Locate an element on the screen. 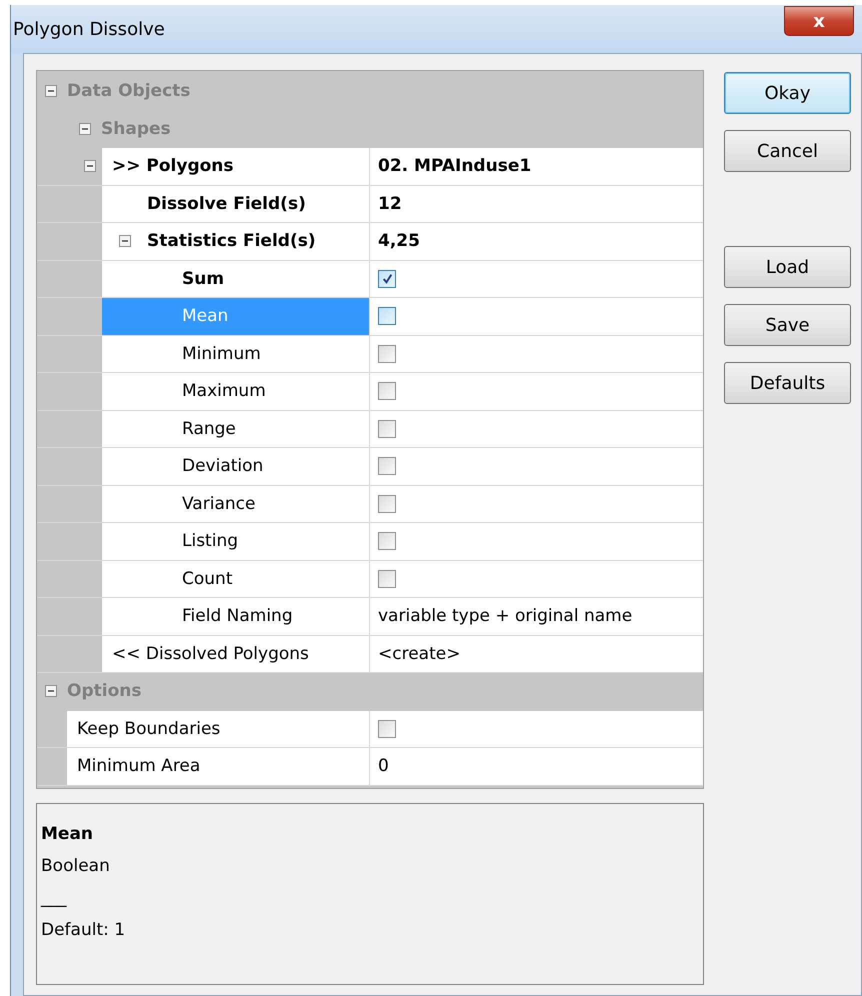  dialog-button: Defaults is located at coordinates (787, 383).